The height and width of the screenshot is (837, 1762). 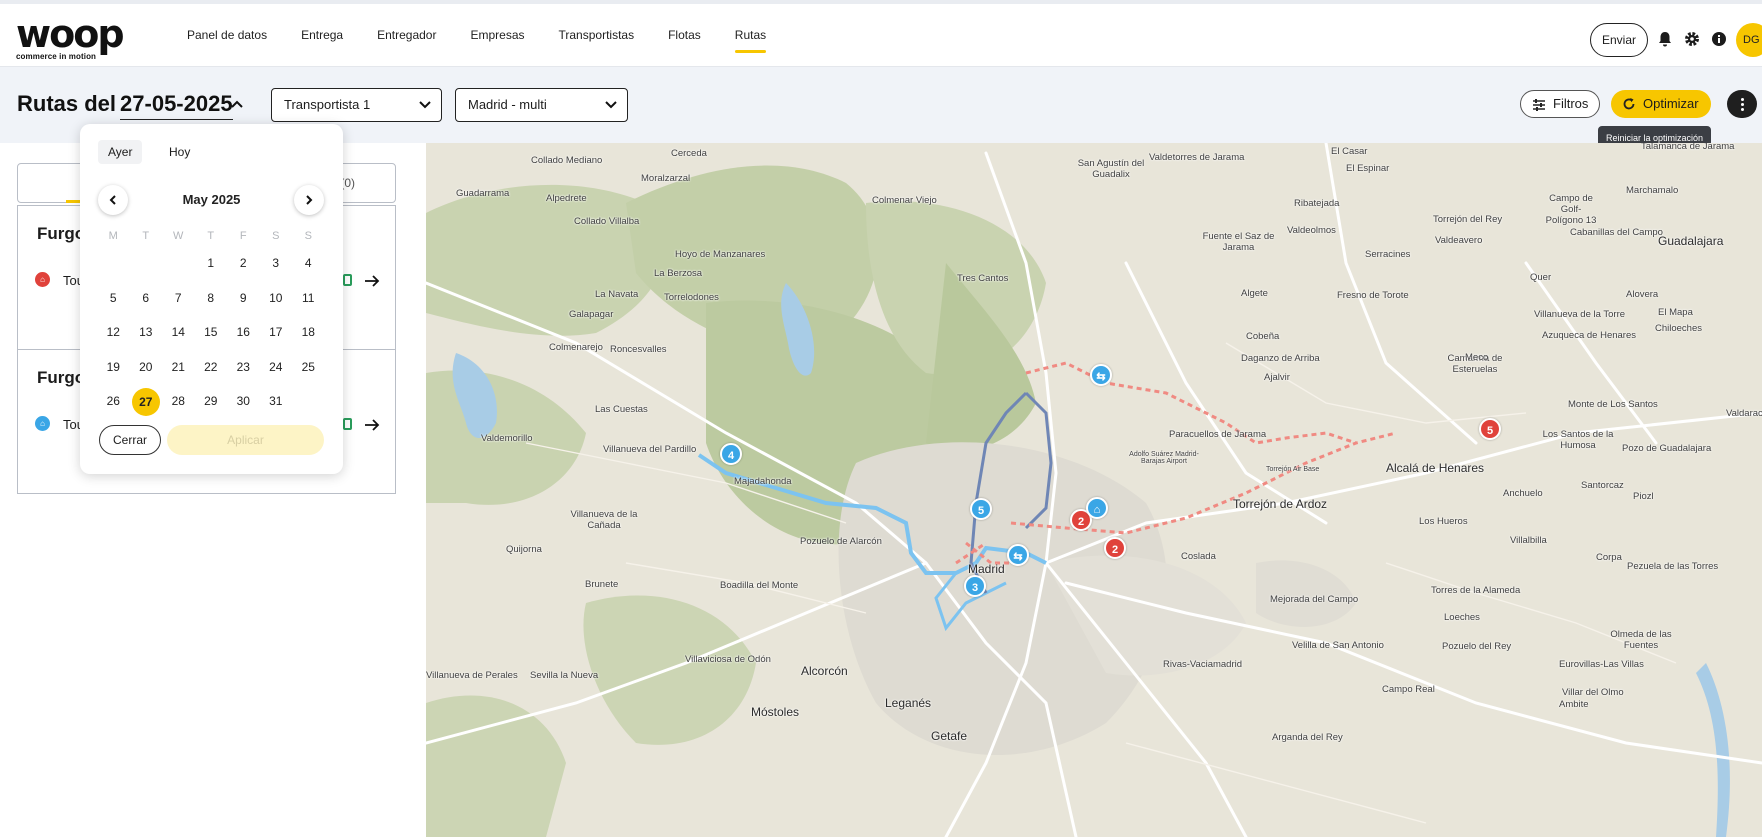 What do you see at coordinates (276, 371) in the screenshot?
I see `calendar-day: 24` at bounding box center [276, 371].